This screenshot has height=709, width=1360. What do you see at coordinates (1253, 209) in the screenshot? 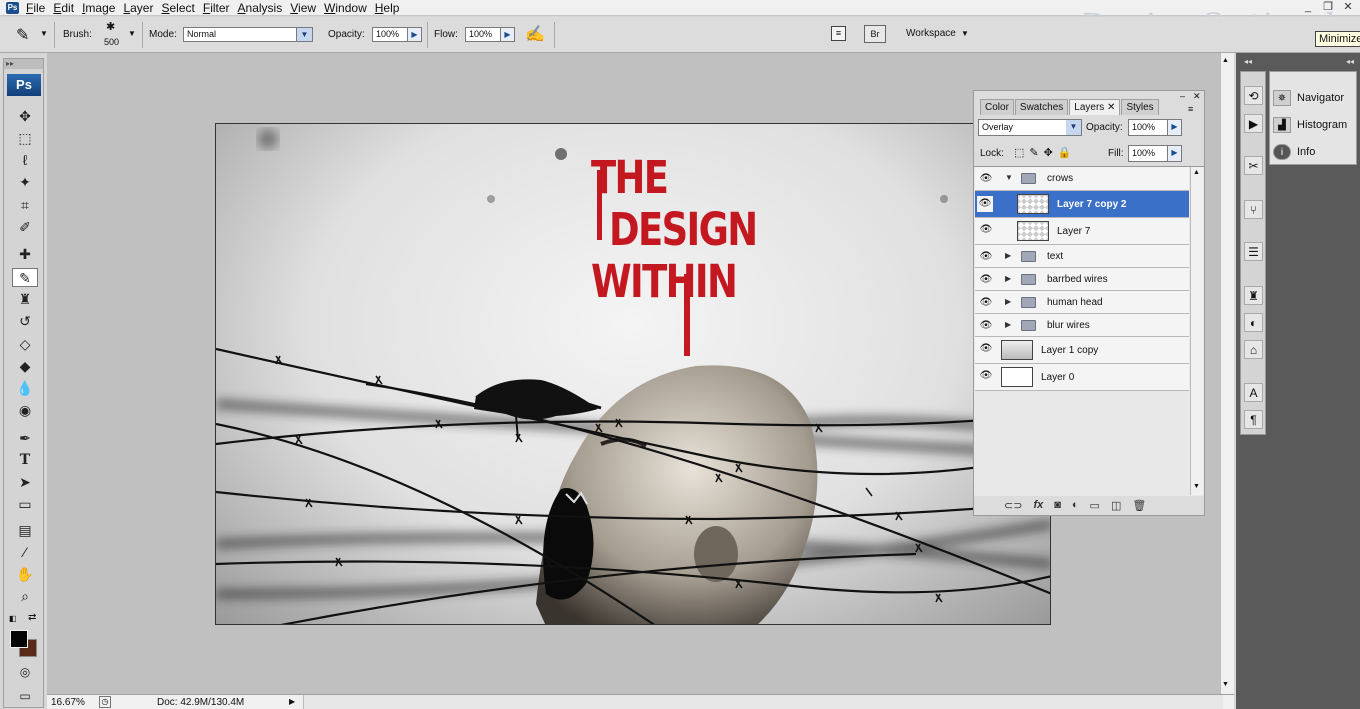
I see `brushes-icon: ⑂` at bounding box center [1253, 209].